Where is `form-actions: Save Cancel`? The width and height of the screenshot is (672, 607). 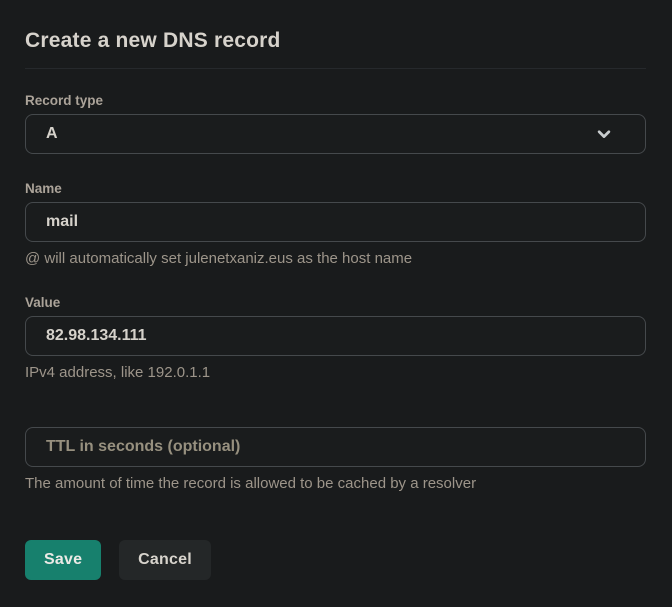
form-actions: Save Cancel is located at coordinates (335, 560).